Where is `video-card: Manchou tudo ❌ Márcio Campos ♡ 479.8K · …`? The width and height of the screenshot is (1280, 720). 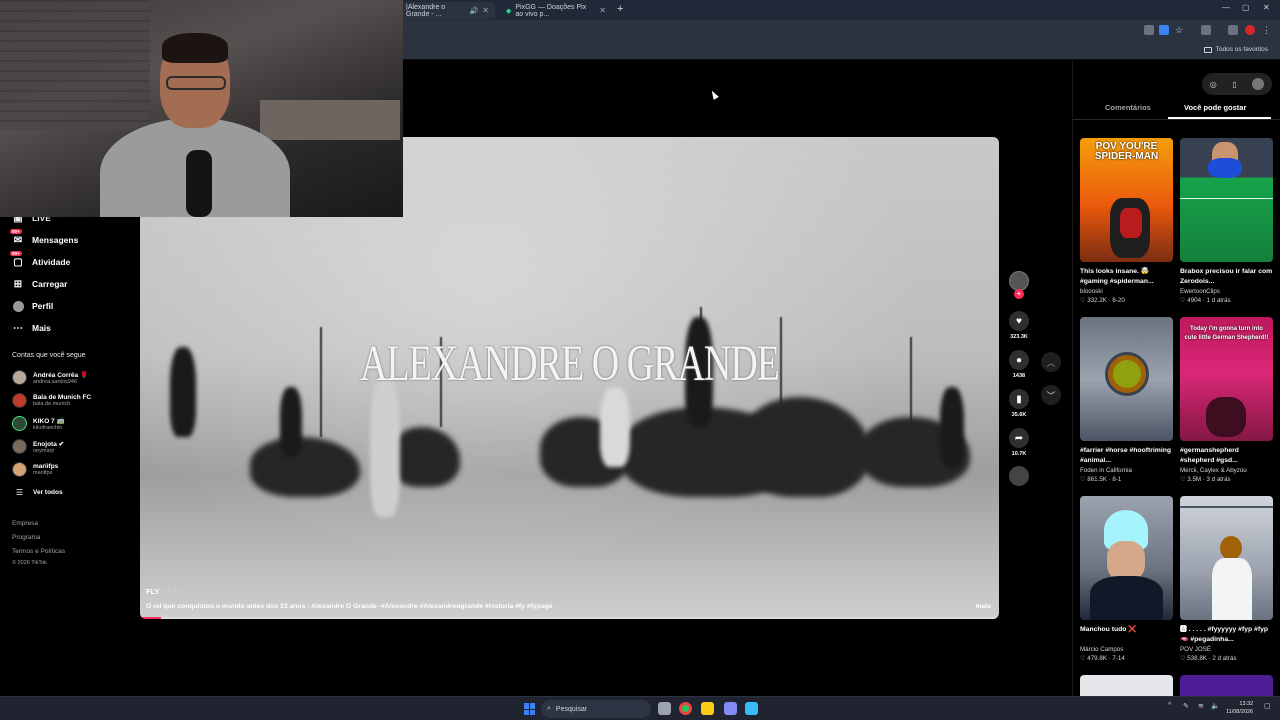
video-card: Manchou tudo ❌ Márcio Campos ♡ 479.8K · … is located at coordinates (1126, 579).